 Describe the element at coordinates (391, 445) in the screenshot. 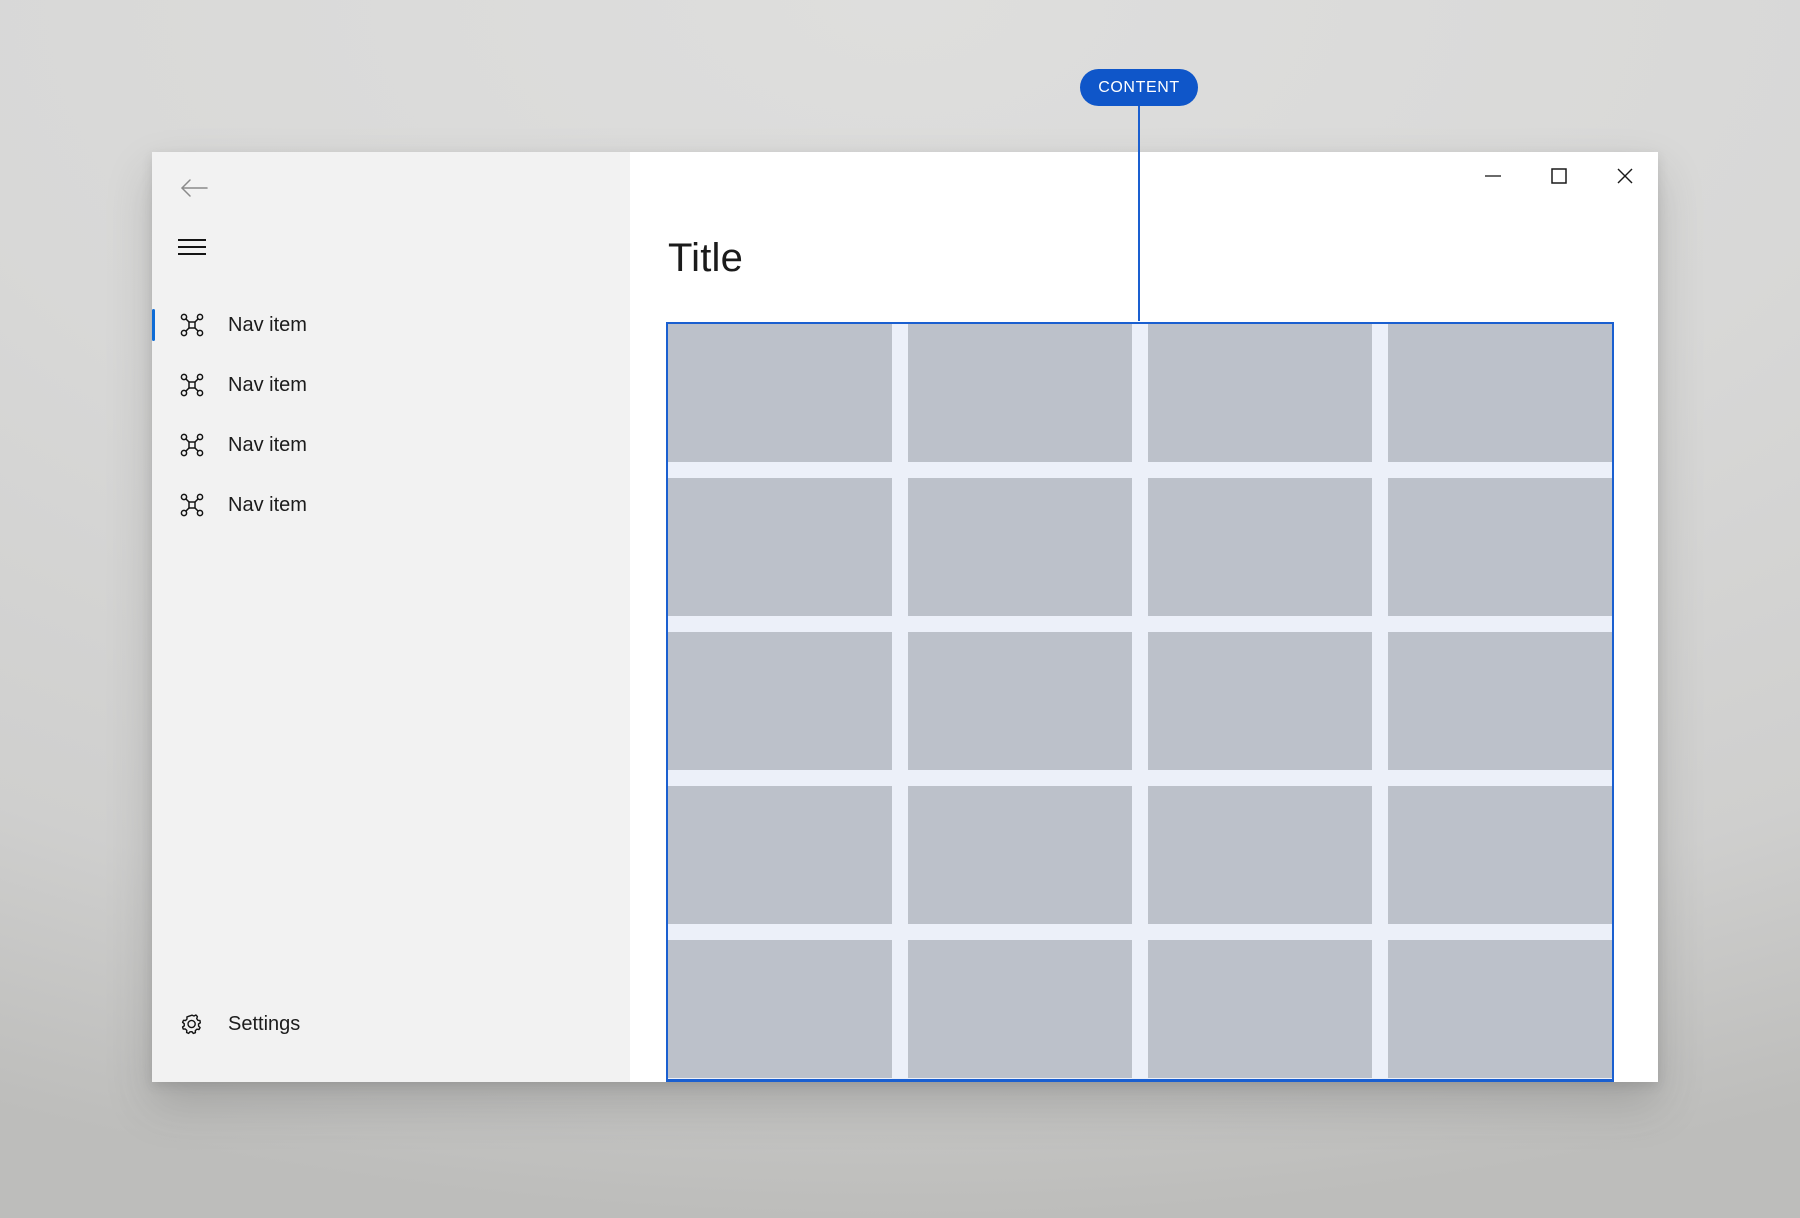

I see `sidebar-item-nav-item-3: Nav item` at that location.